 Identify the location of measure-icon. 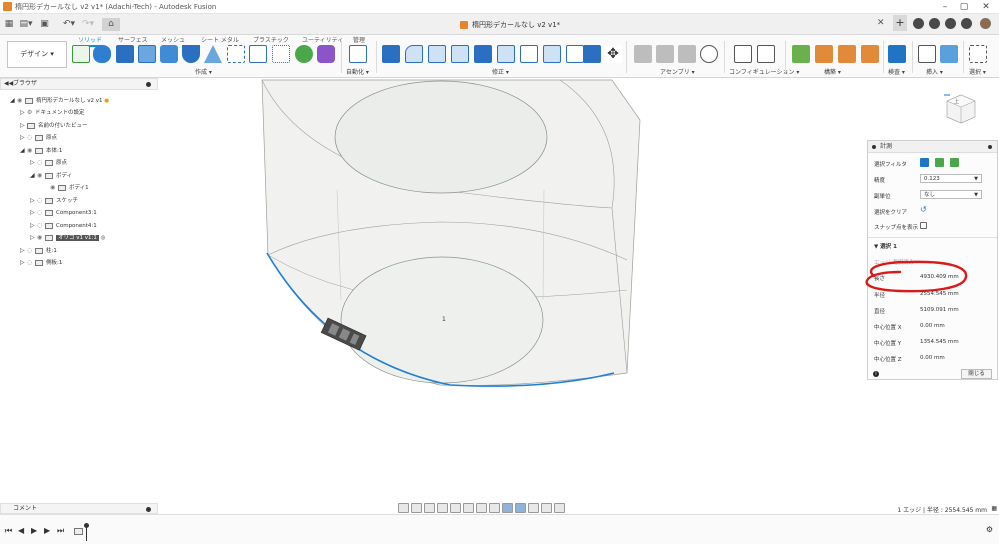
(897, 54).